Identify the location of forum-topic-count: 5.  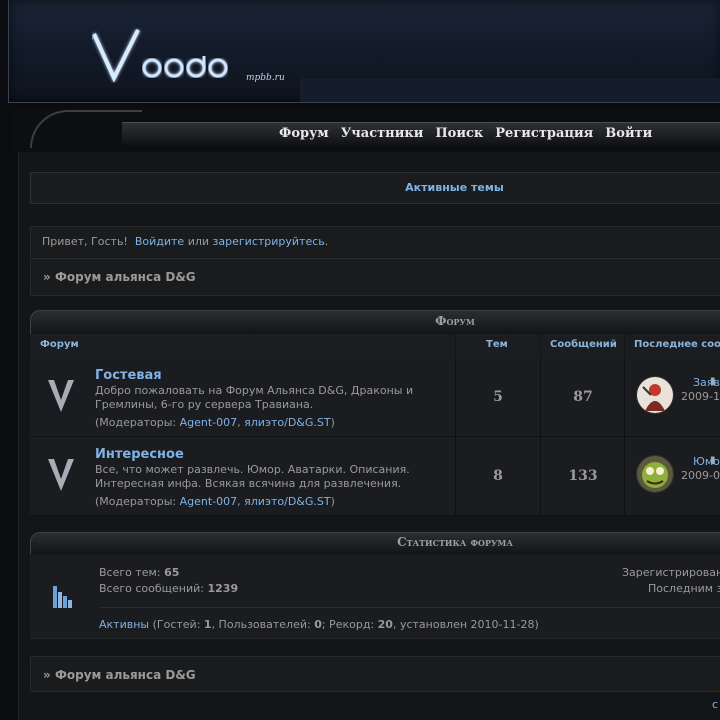
(498, 397).